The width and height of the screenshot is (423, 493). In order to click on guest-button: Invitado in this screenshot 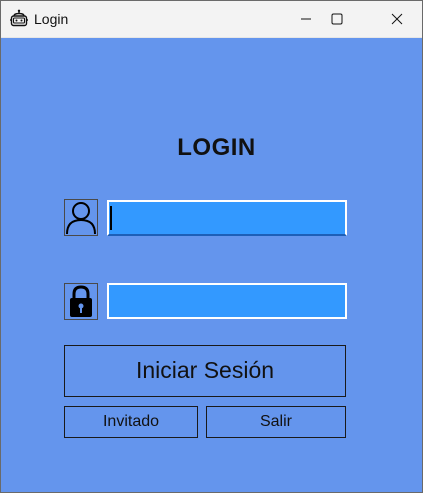, I will do `click(131, 422)`.